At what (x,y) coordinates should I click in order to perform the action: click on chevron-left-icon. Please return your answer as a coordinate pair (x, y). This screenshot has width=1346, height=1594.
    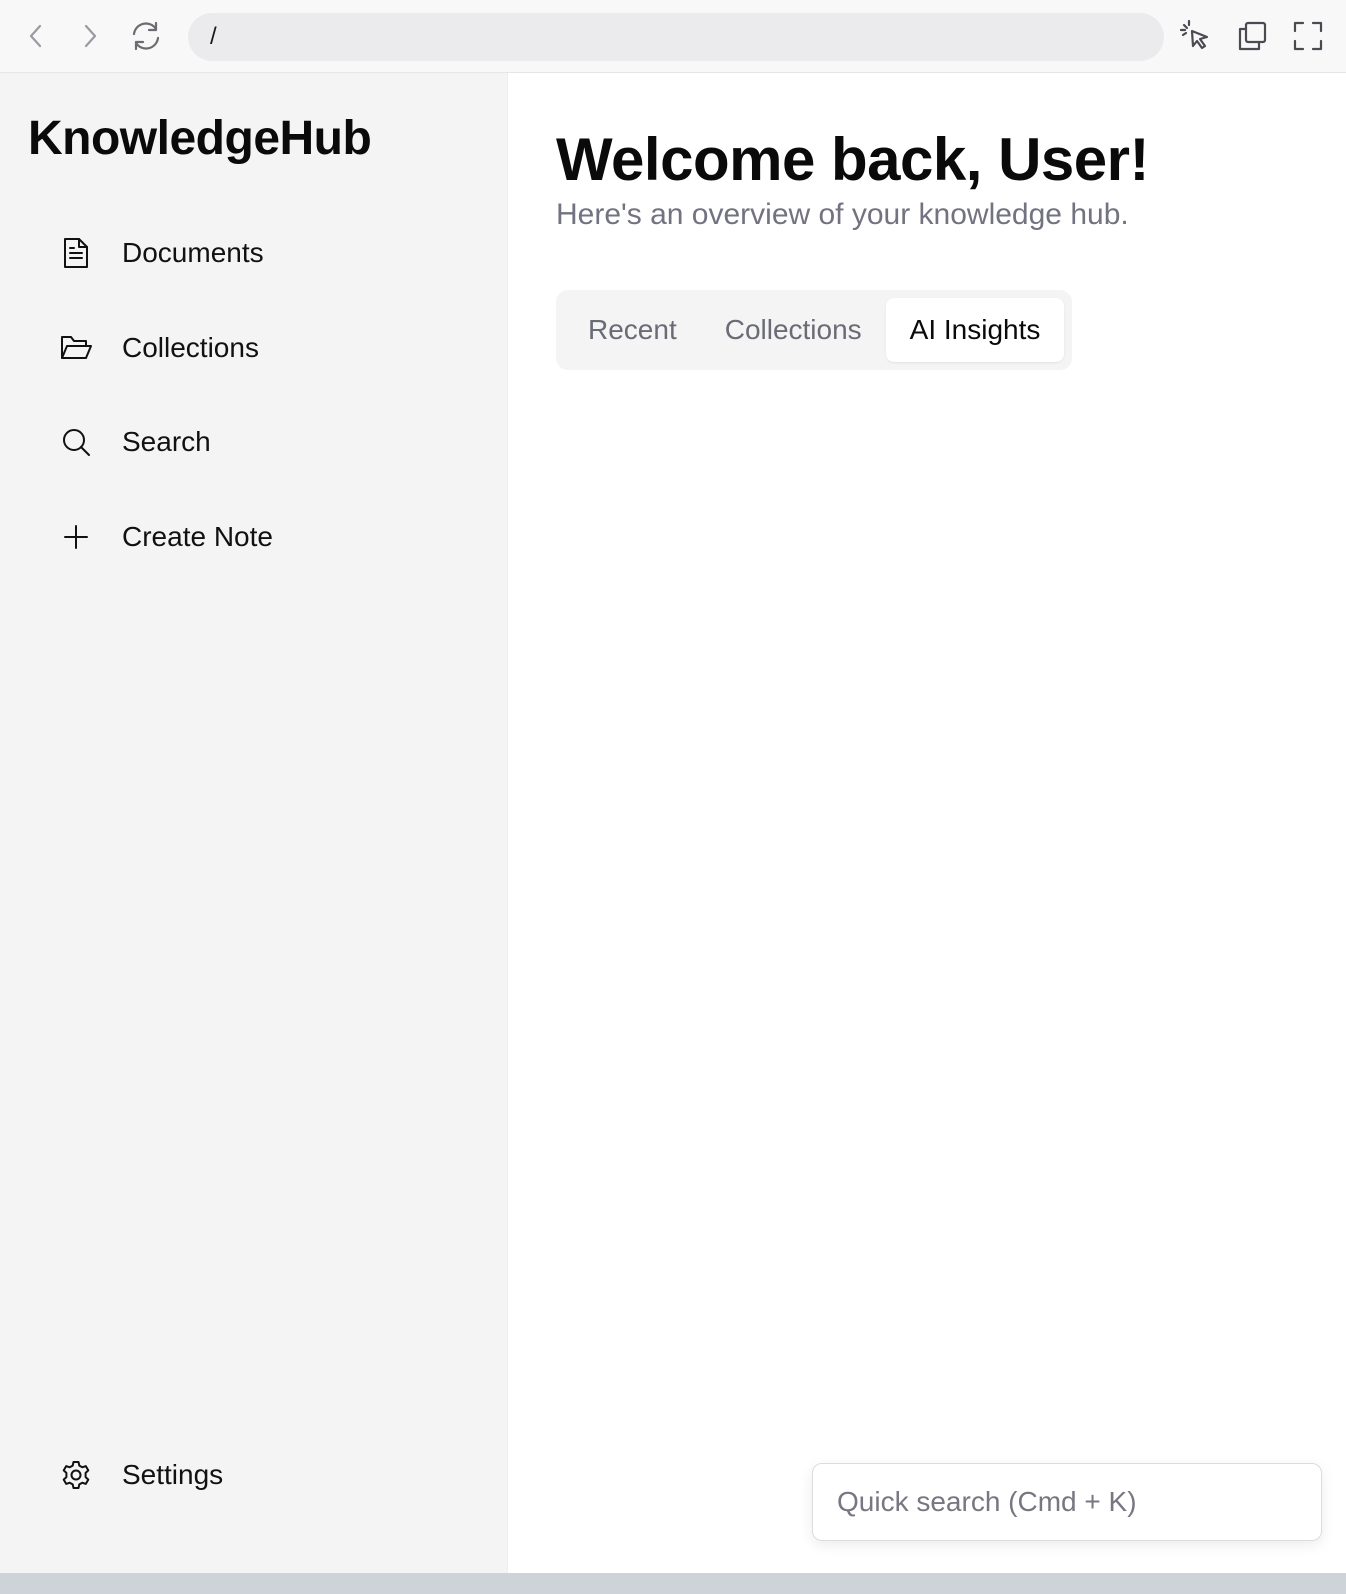
    Looking at the image, I should click on (35, 36).